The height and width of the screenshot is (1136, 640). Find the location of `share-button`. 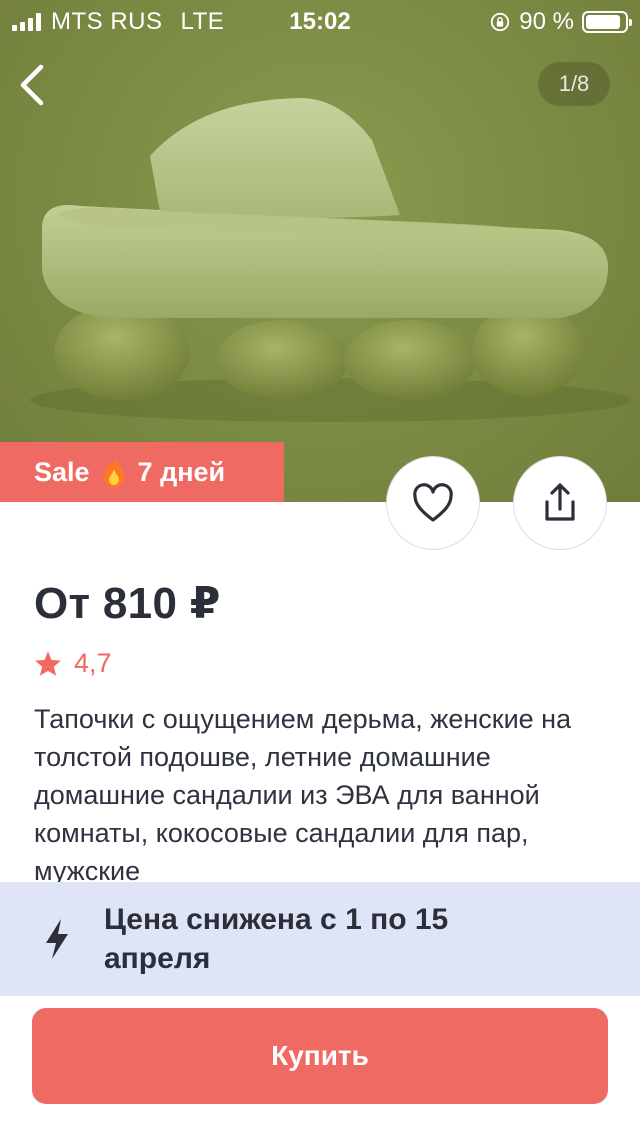

share-button is located at coordinates (560, 503).